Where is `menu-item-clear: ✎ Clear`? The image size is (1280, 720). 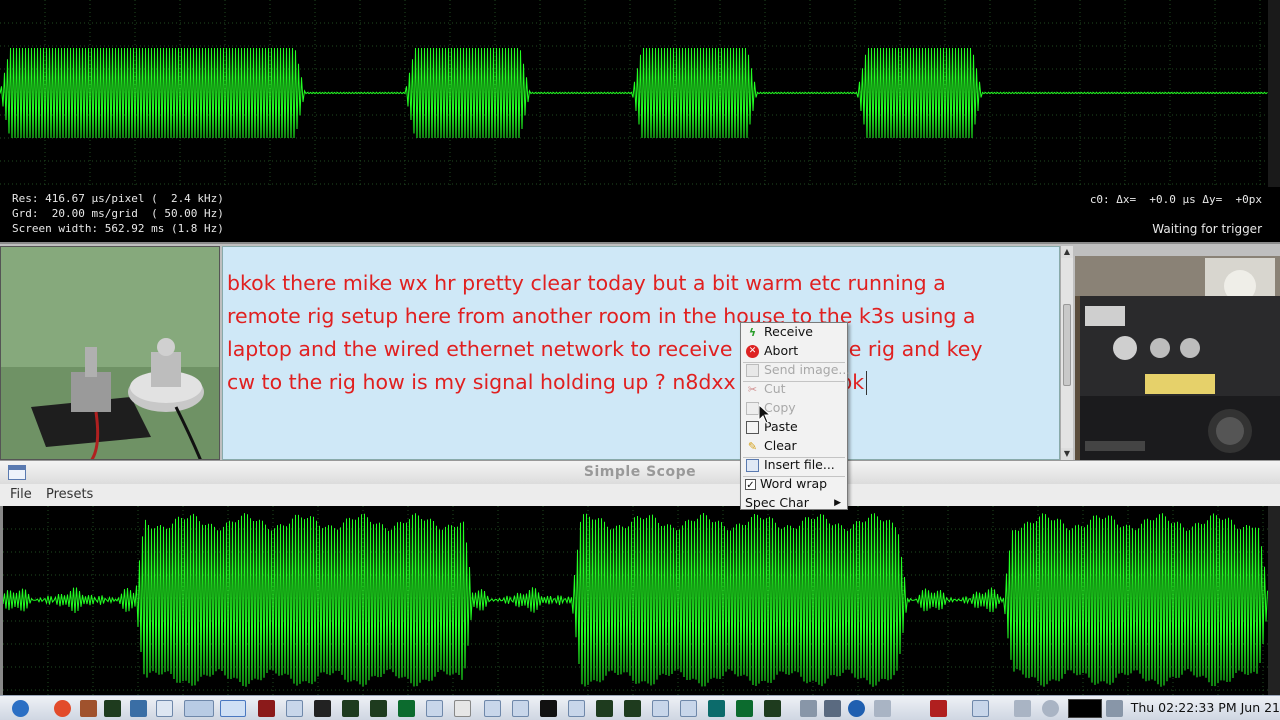
menu-item-clear: ✎ Clear is located at coordinates (794, 446).